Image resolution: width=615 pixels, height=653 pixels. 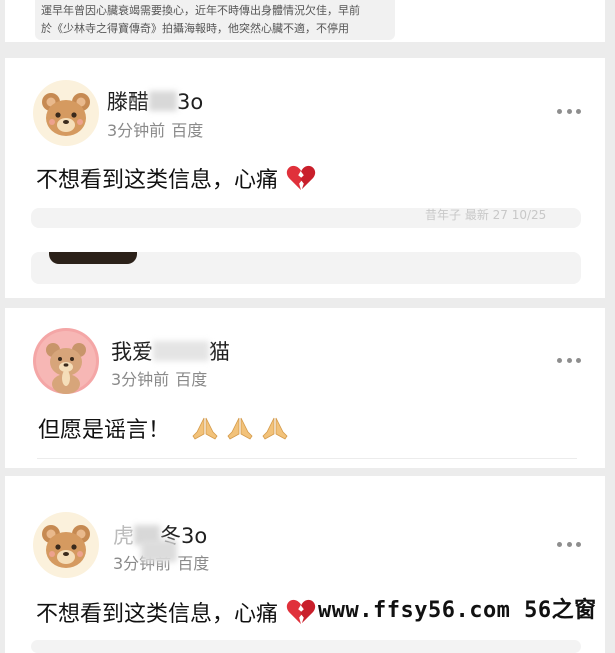 What do you see at coordinates (486, 215) in the screenshot?
I see `faded-meta: 昔年子 最新 27 10/25` at bounding box center [486, 215].